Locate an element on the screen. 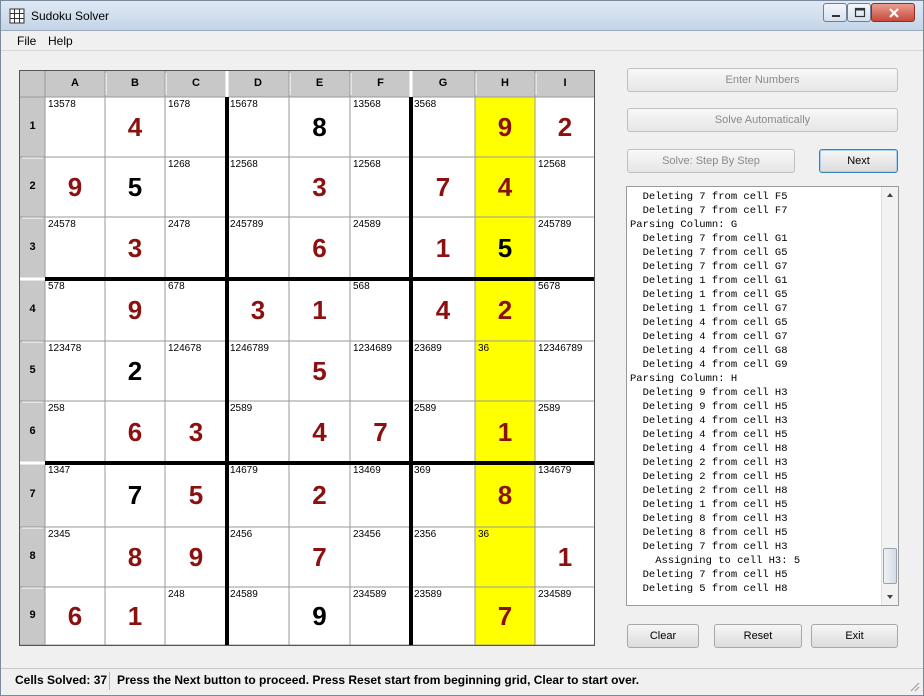  clear-button: Clear is located at coordinates (663, 636).